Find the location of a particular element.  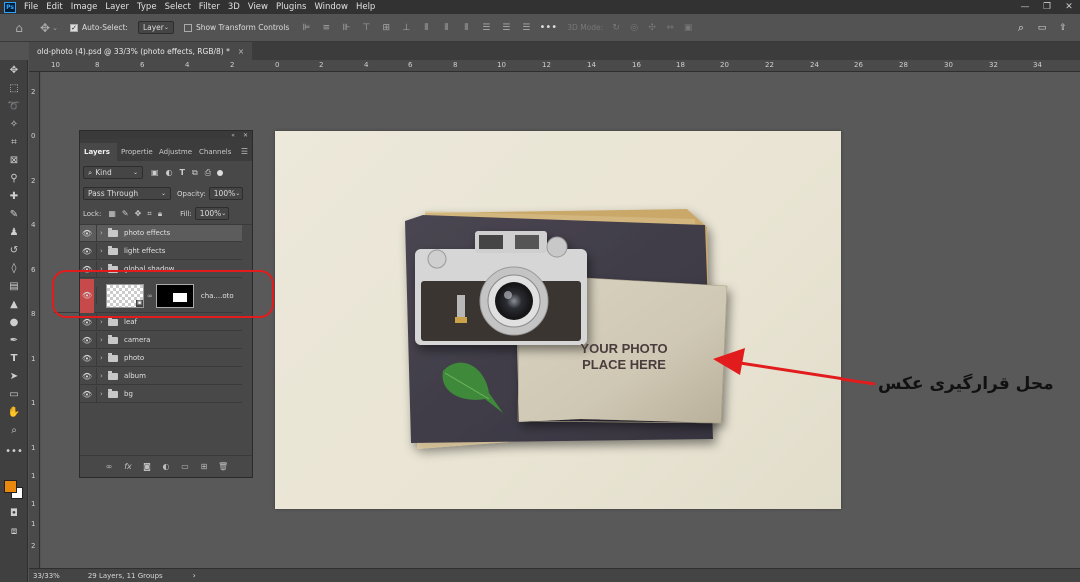

adjustment-layer-icon: ◐ is located at coordinates (166, 466).